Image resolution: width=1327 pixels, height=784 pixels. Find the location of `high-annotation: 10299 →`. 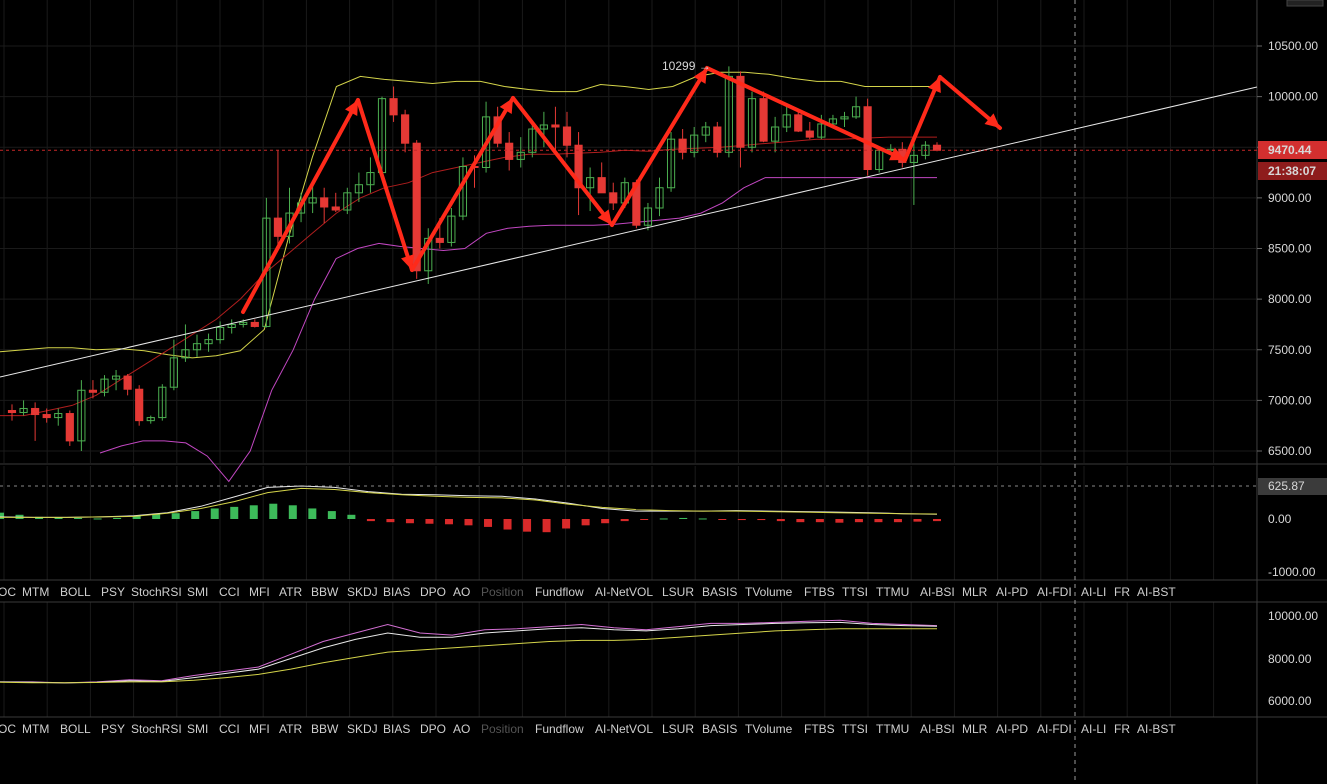

high-annotation: 10299 → is located at coordinates (686, 66).